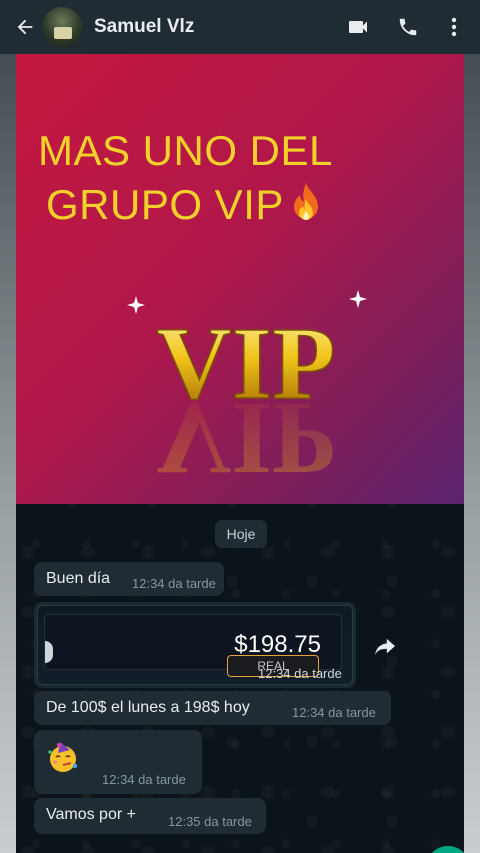 The height and width of the screenshot is (853, 480). I want to click on vip-title-line2: GRUPO VIP, so click(165, 204).